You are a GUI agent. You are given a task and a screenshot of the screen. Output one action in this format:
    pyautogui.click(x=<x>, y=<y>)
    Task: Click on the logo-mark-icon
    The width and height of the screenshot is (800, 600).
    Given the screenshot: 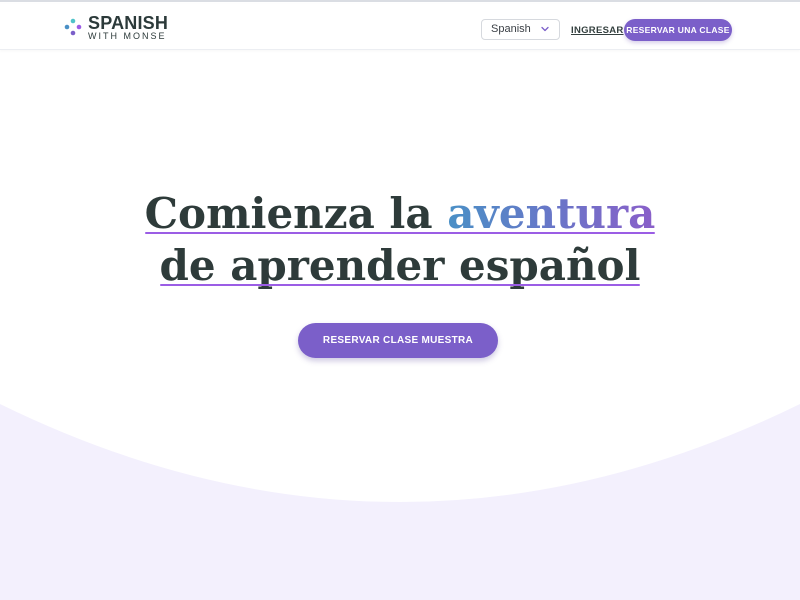 What is the action you would take?
    pyautogui.click(x=73, y=27)
    